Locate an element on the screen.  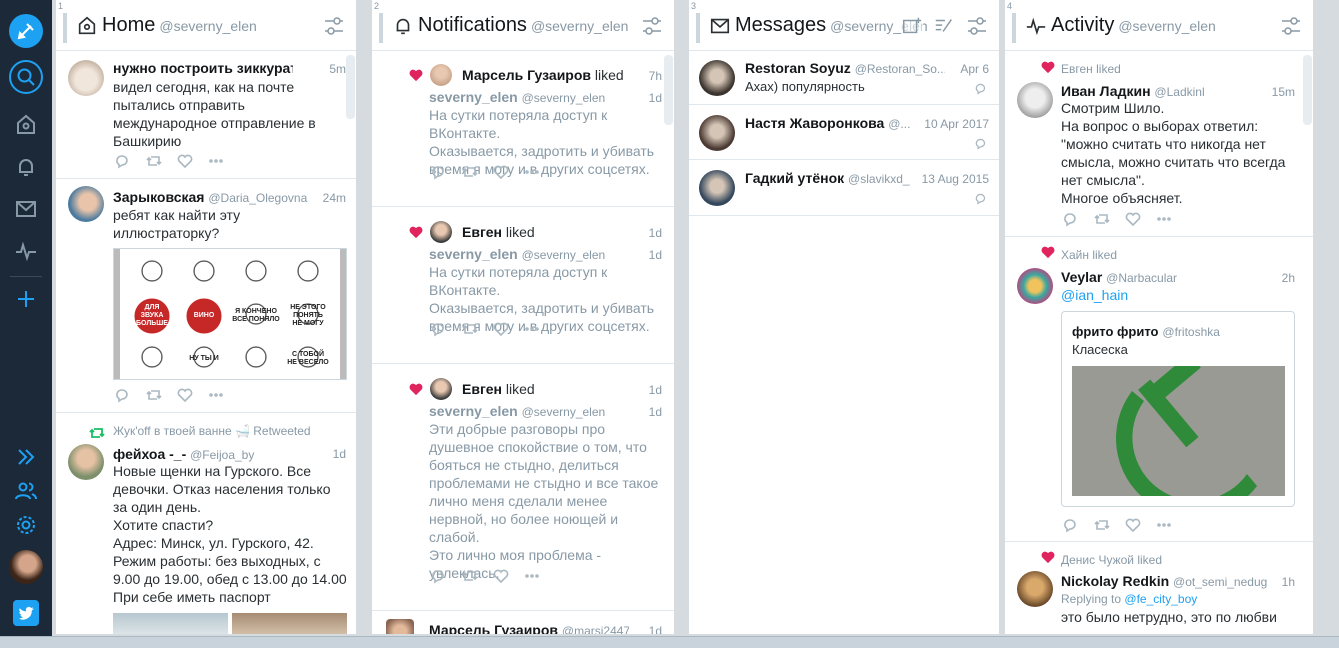
conversation-name: Гадкий утёнок is located at coordinates (794, 178).